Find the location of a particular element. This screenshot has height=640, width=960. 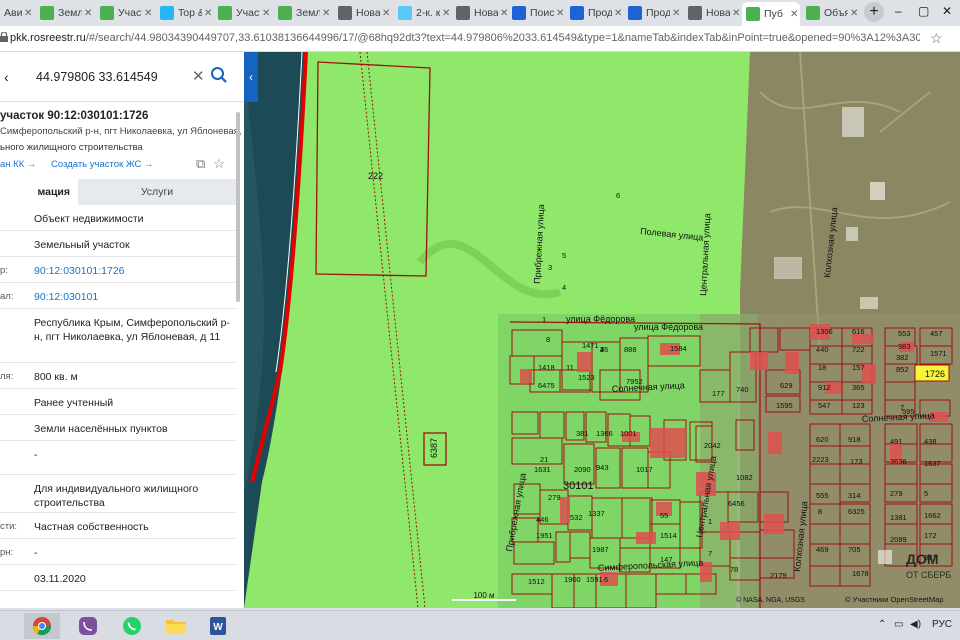

attribution-osm: © Участники OpenStreetMap is located at coordinates (894, 599).